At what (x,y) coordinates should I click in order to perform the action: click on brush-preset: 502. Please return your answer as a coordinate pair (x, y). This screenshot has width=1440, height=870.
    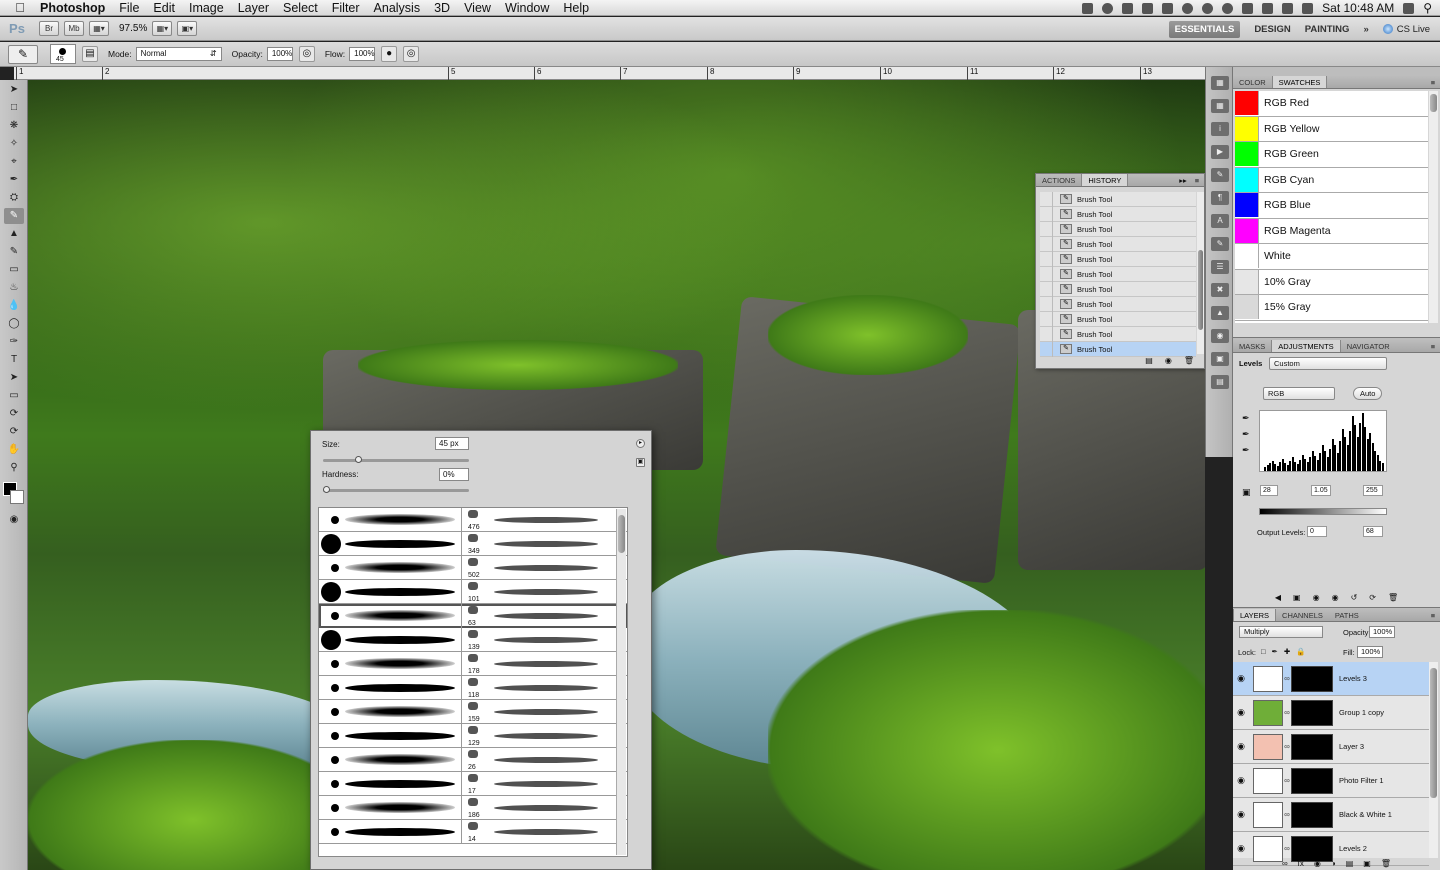
    Looking at the image, I should click on (533, 568).